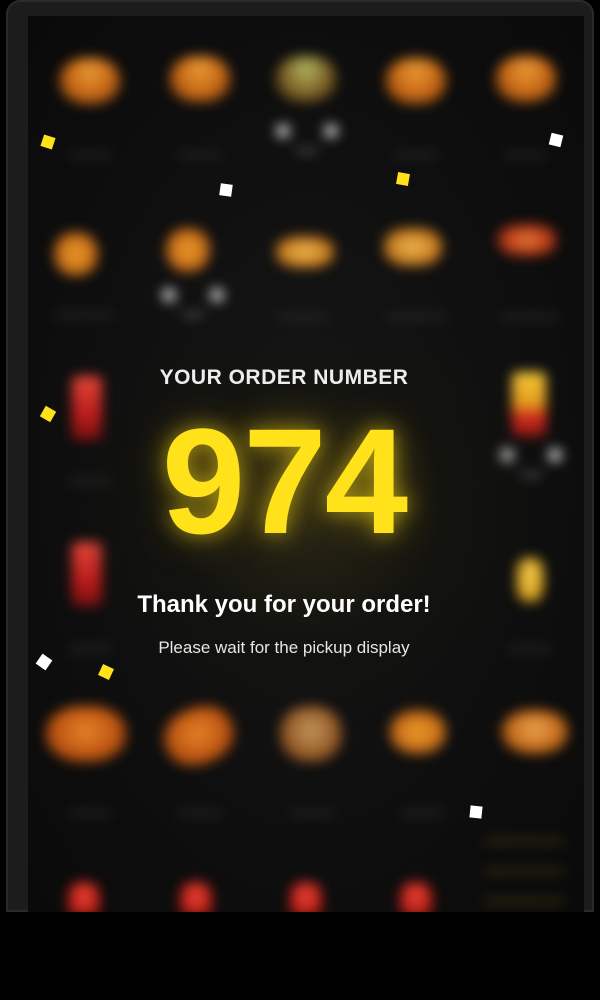  Describe the element at coordinates (284, 647) in the screenshot. I see `pickup-instruction: Please wait for the pickup display` at that location.